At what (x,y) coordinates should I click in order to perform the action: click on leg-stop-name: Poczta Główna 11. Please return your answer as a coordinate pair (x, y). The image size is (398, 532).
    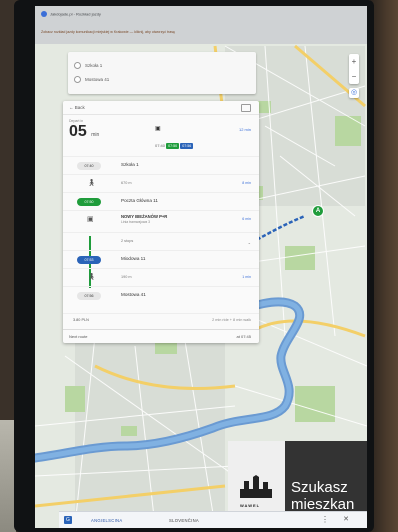
    Looking at the image, I should click on (139, 200).